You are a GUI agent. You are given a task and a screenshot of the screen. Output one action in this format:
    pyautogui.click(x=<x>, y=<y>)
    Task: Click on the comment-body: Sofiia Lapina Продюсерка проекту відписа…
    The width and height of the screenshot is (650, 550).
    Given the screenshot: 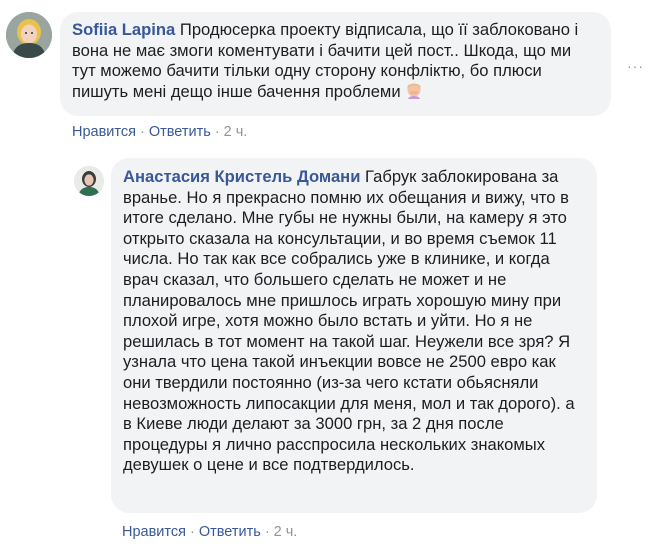 What is the action you would take?
    pyautogui.click(x=335, y=62)
    